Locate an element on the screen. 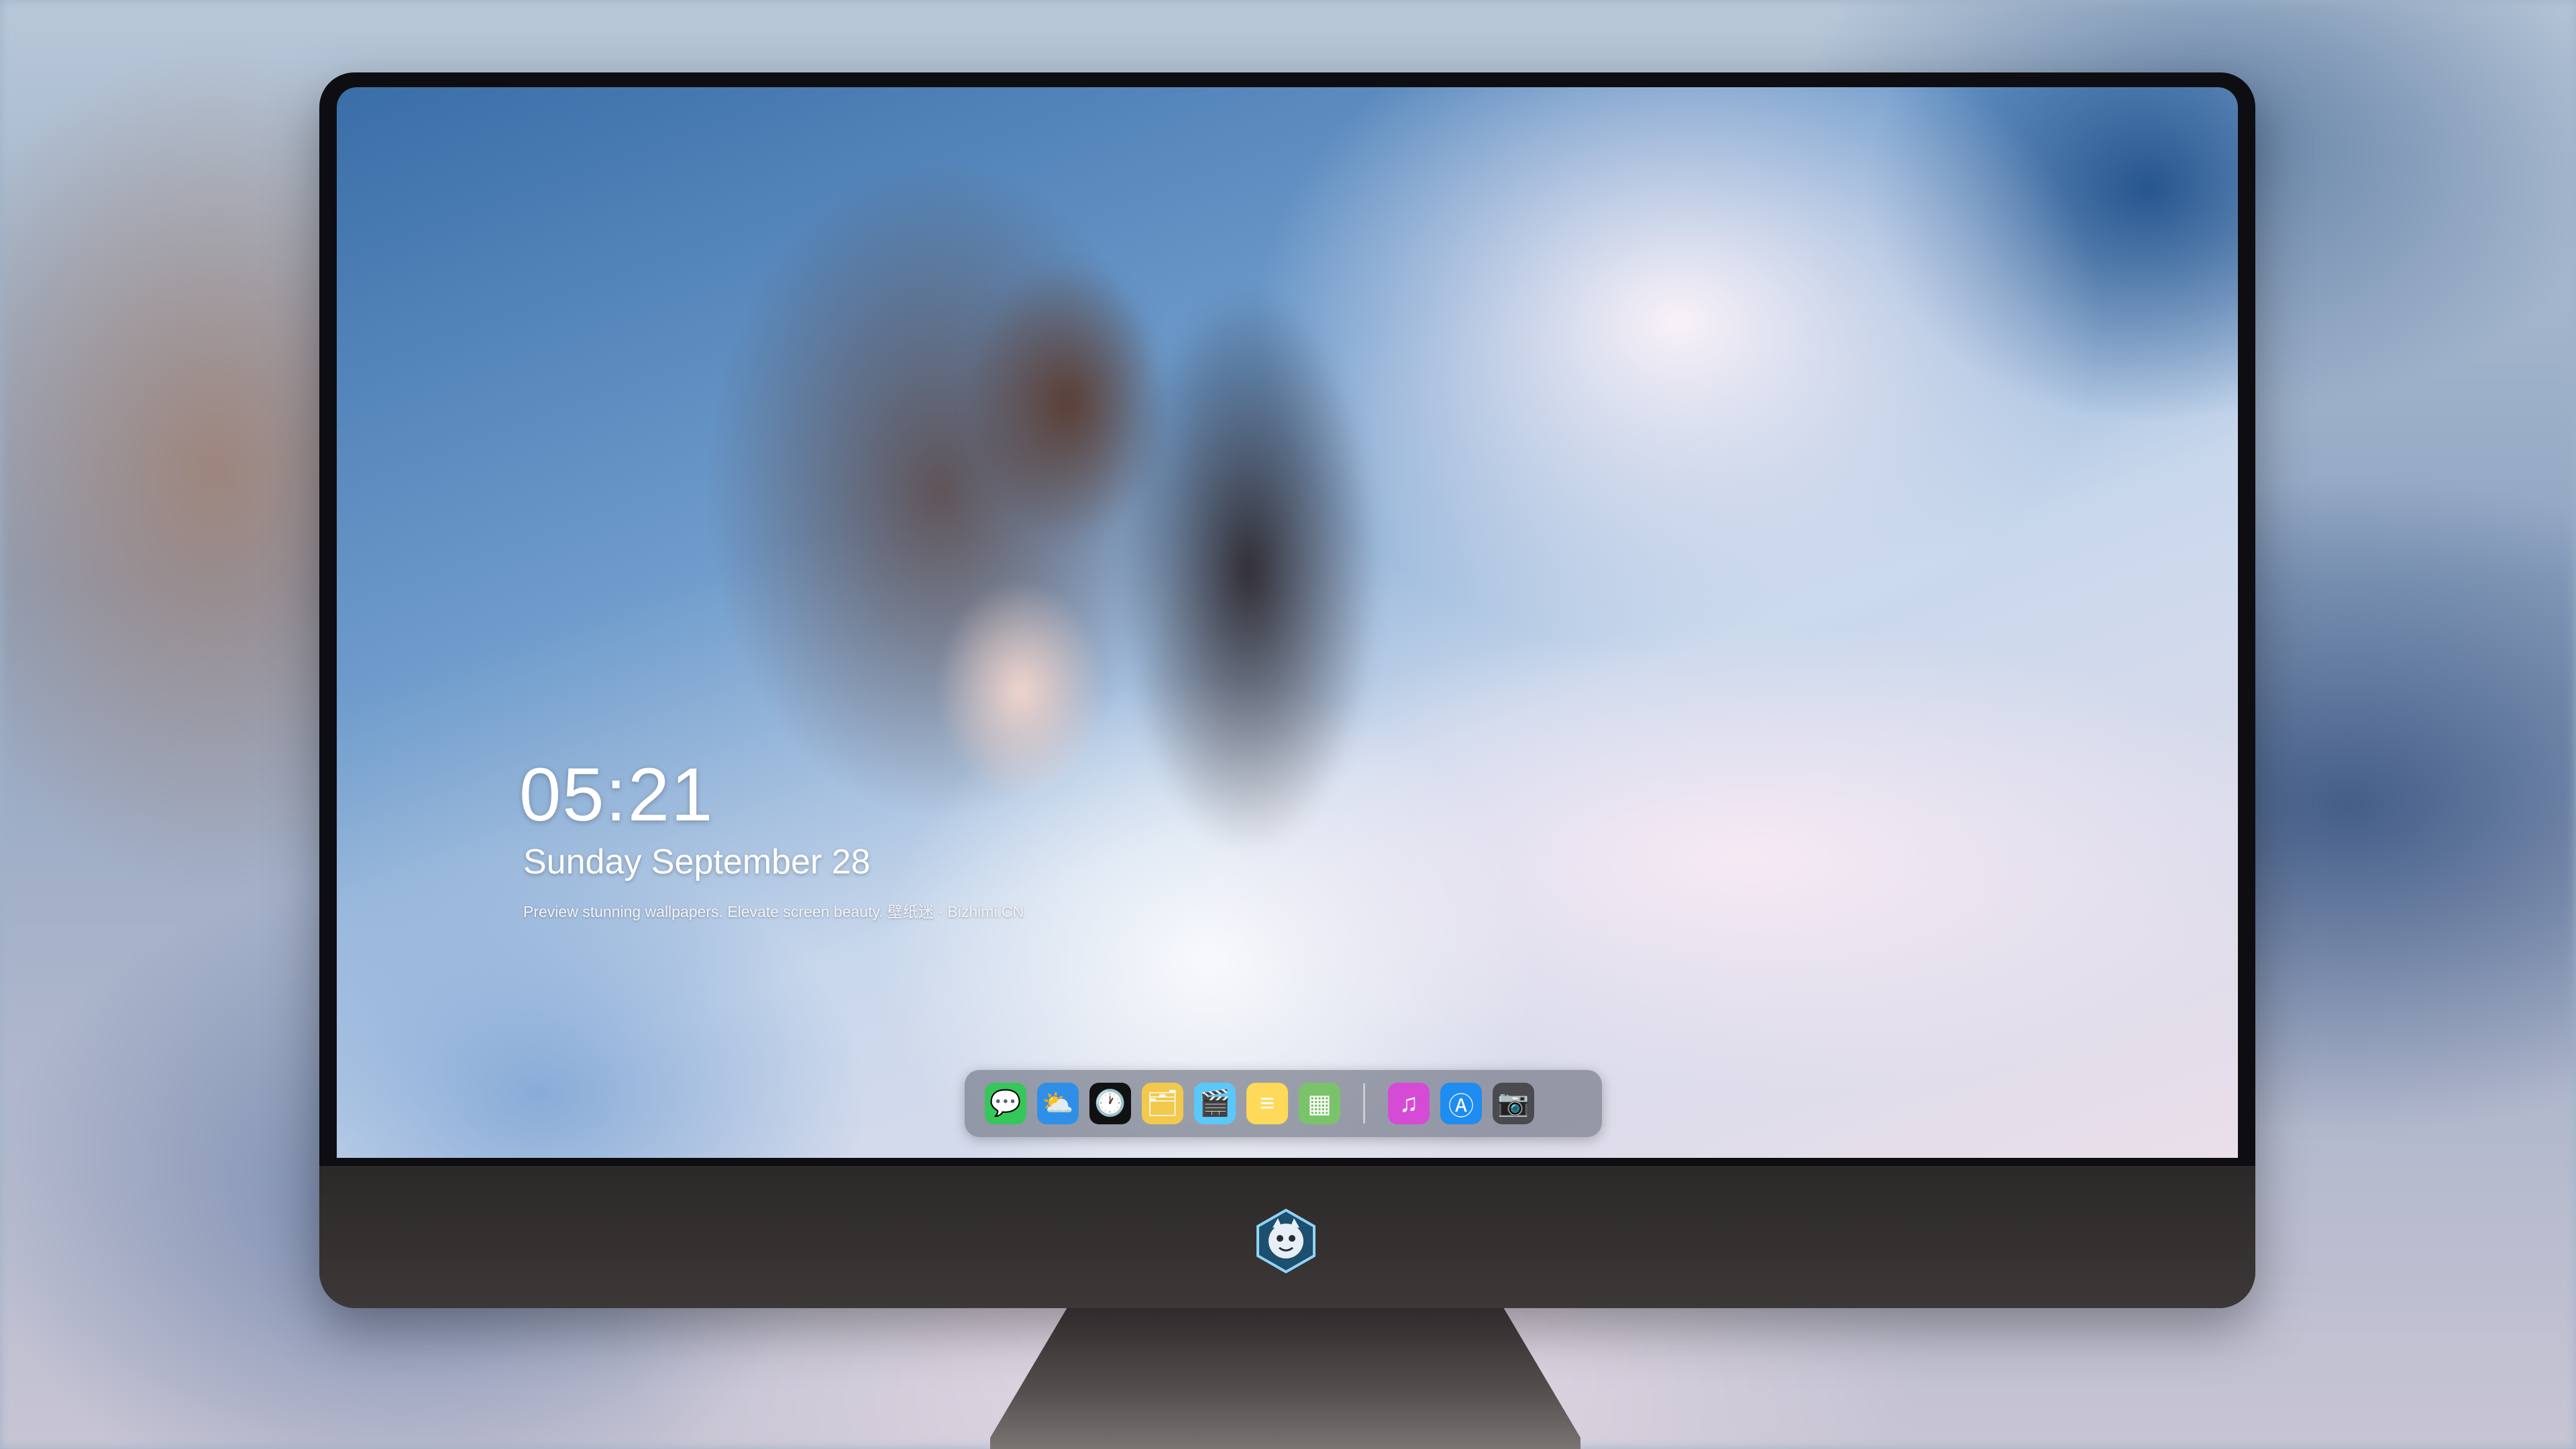 Image resolution: width=2576 pixels, height=1449 pixels. clapper-icon: 🎬 is located at coordinates (1215, 1103).